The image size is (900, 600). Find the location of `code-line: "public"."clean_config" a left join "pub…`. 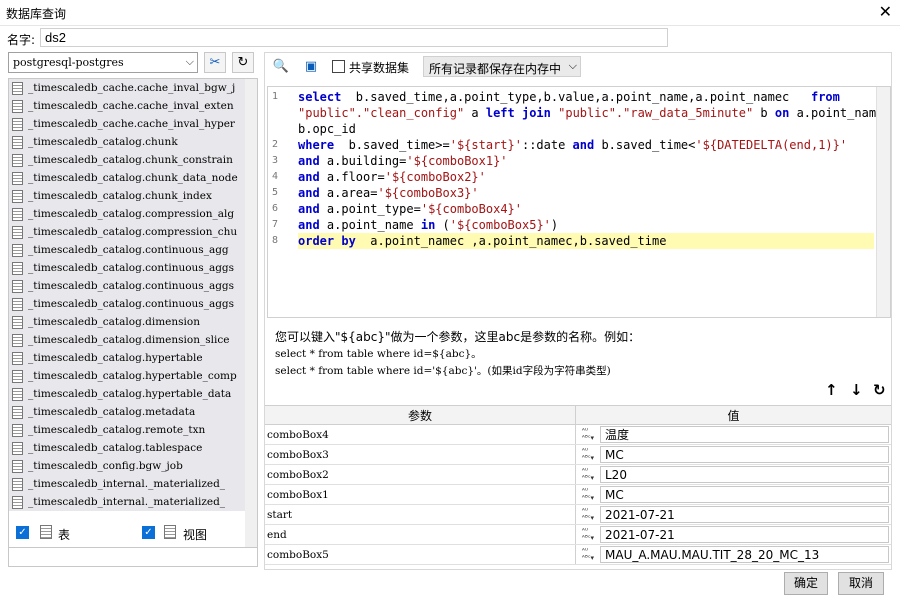

code-line: "public"."clean_config" a left join "pub… is located at coordinates (594, 113).